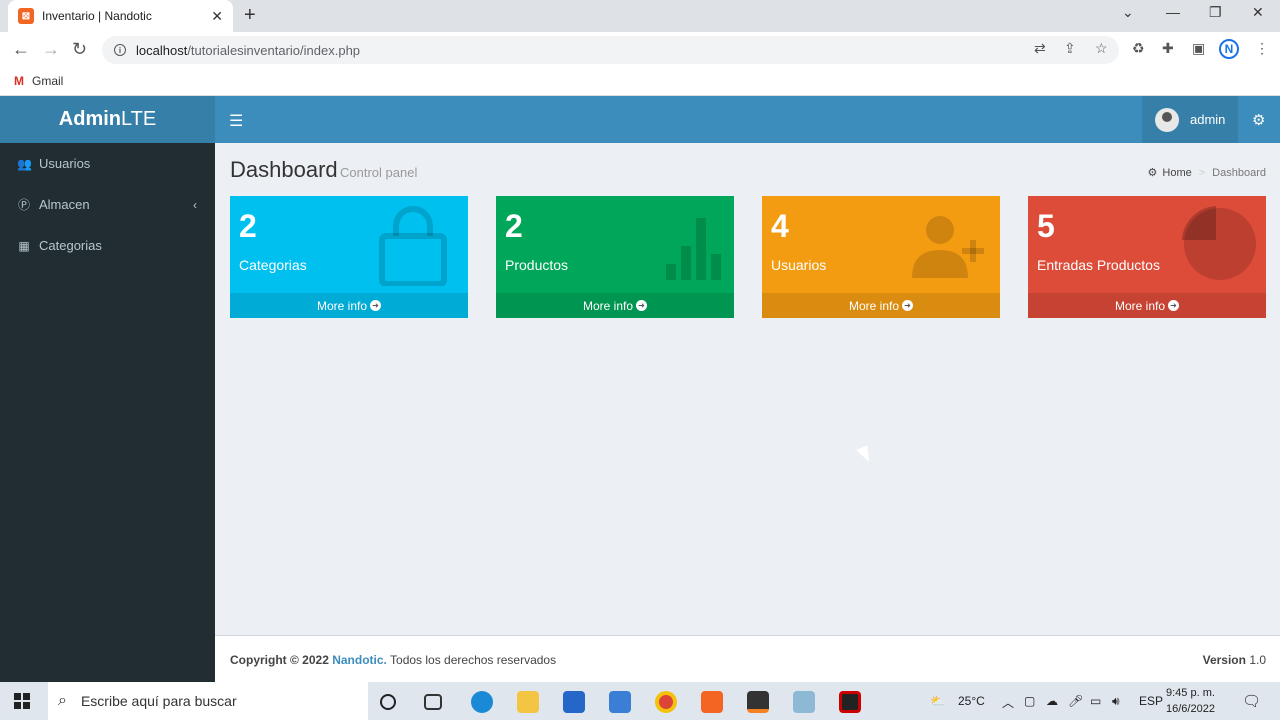 The image size is (1280, 720). What do you see at coordinates (279, 660) in the screenshot?
I see `copyright-year: Copyright © 2022` at bounding box center [279, 660].